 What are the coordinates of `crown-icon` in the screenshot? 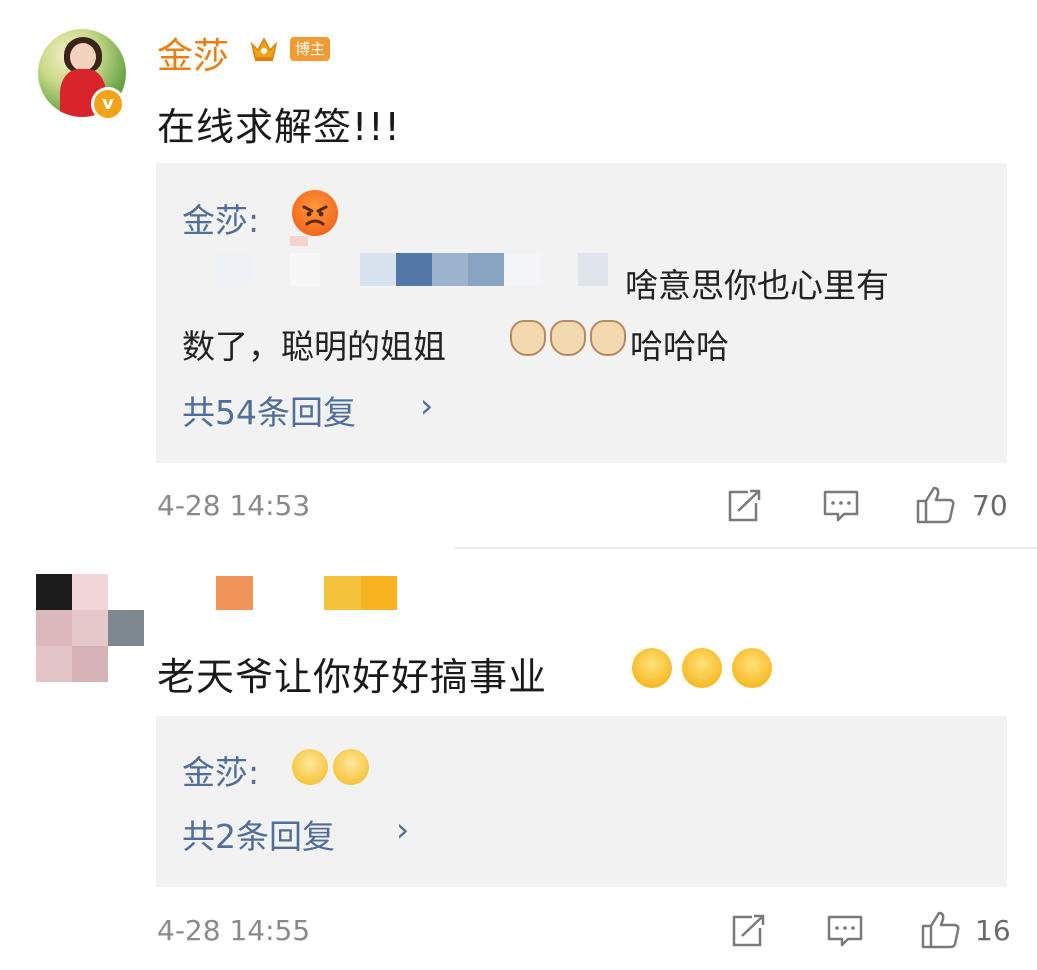 It's located at (264, 49).